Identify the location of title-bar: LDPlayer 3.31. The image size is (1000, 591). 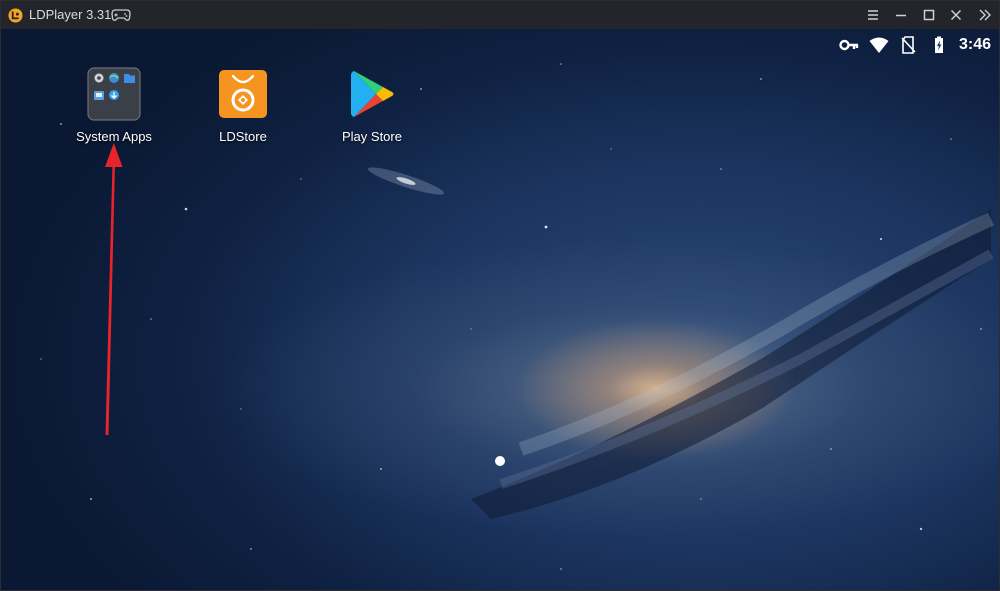
(500, 15).